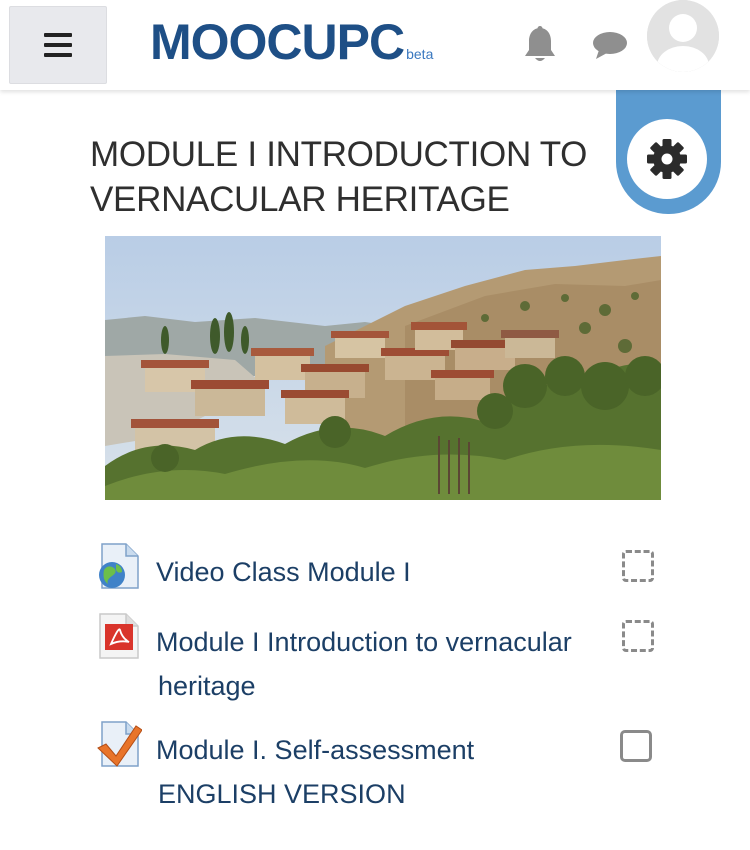 Image resolution: width=750 pixels, height=850 pixels. Describe the element at coordinates (315, 750) in the screenshot. I see `activity-link: Module I. Self-assessment` at that location.